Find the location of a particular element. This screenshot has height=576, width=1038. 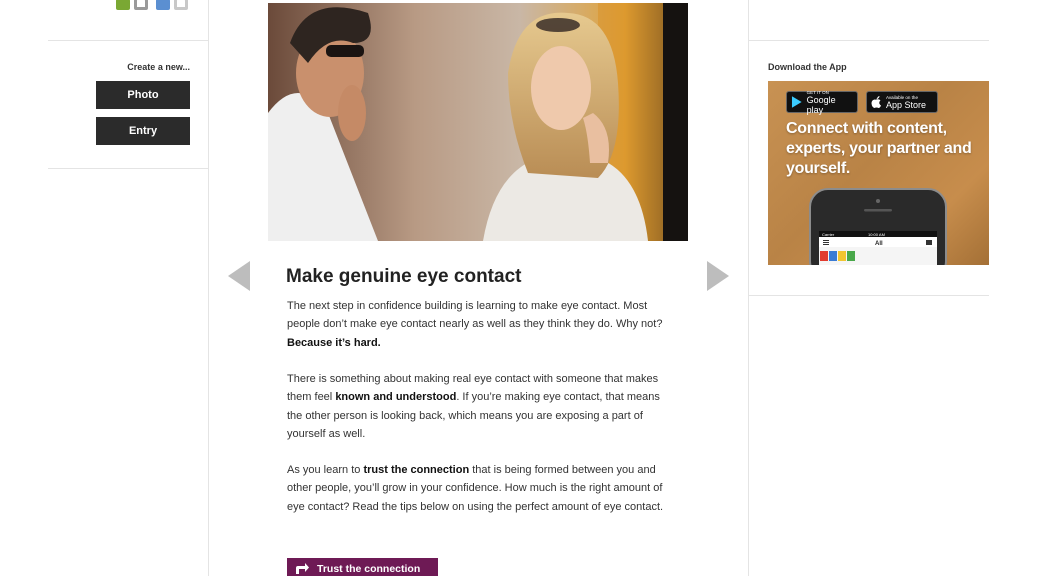

play-store-icon is located at coordinates (796, 102).